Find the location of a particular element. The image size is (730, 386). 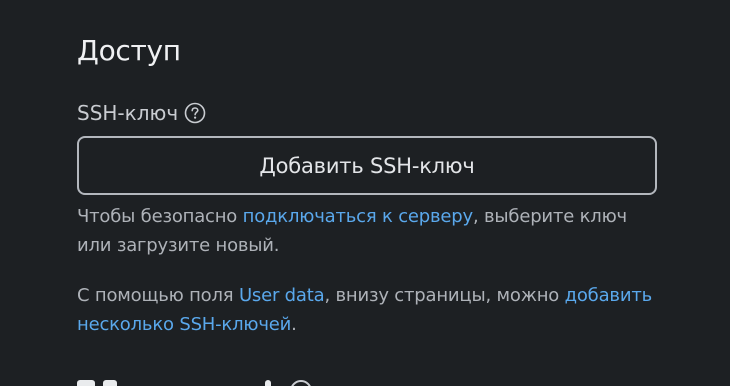

user-data-hint-text-after: . is located at coordinates (294, 324).